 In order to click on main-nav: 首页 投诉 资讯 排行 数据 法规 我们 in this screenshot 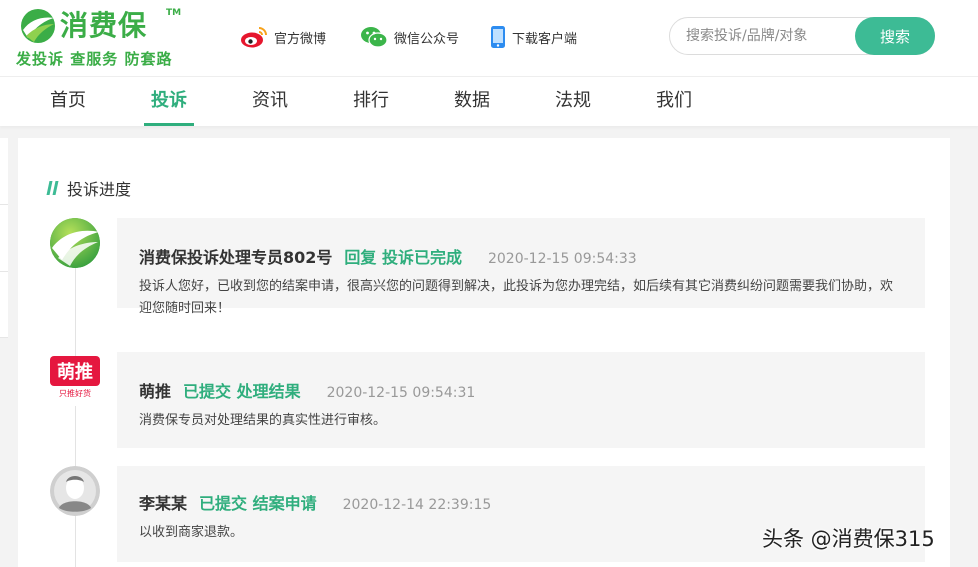, I will do `click(489, 101)`.